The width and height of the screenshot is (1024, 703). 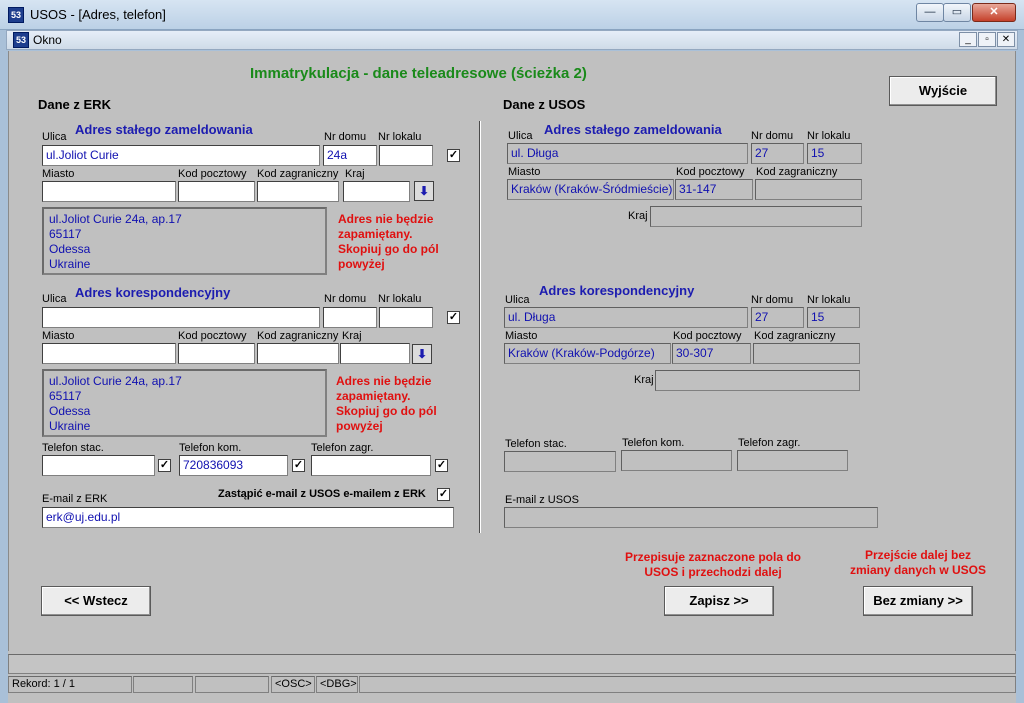 I want to click on usos-mail-city-field: Kraków (Kraków-Podgórze), so click(x=587, y=353).